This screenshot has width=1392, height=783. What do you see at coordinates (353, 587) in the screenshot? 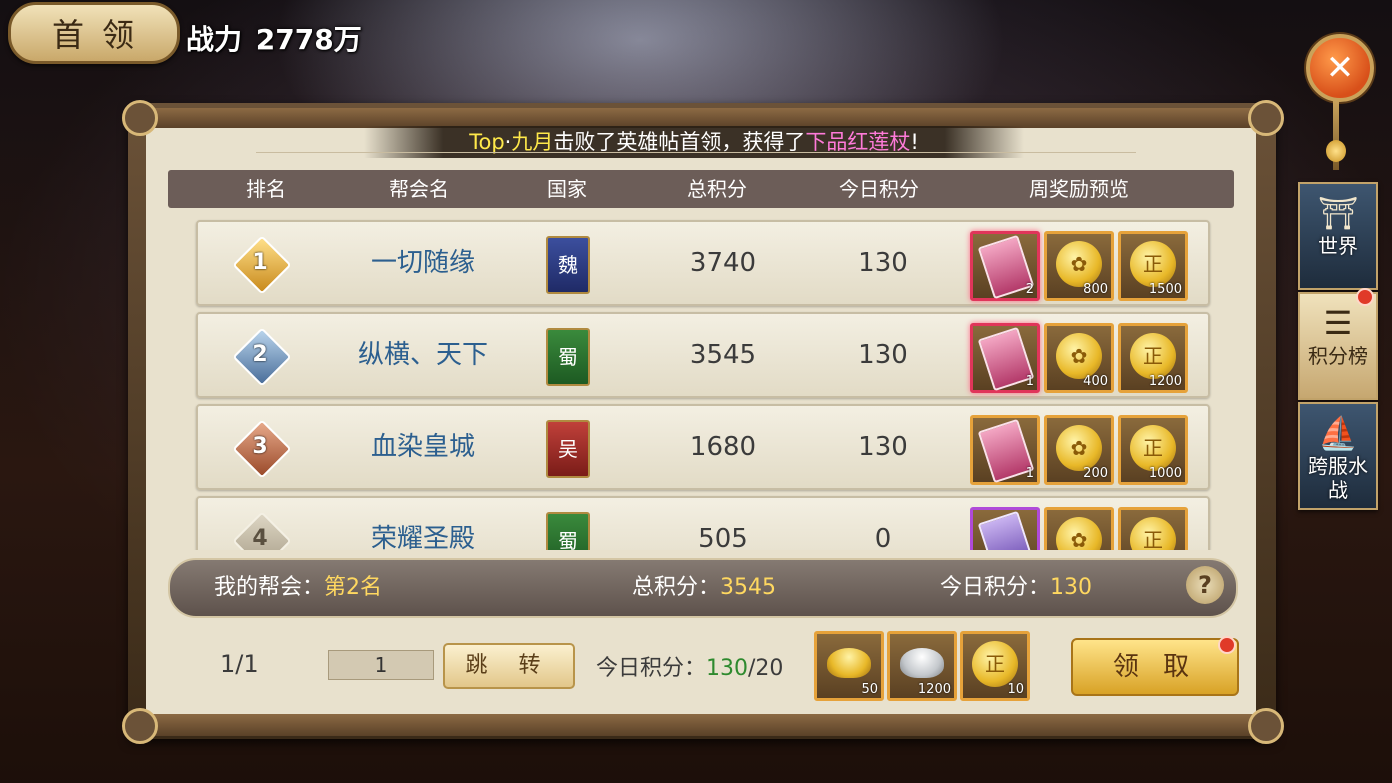
I see `my-guild-rank: 第2名` at bounding box center [353, 587].